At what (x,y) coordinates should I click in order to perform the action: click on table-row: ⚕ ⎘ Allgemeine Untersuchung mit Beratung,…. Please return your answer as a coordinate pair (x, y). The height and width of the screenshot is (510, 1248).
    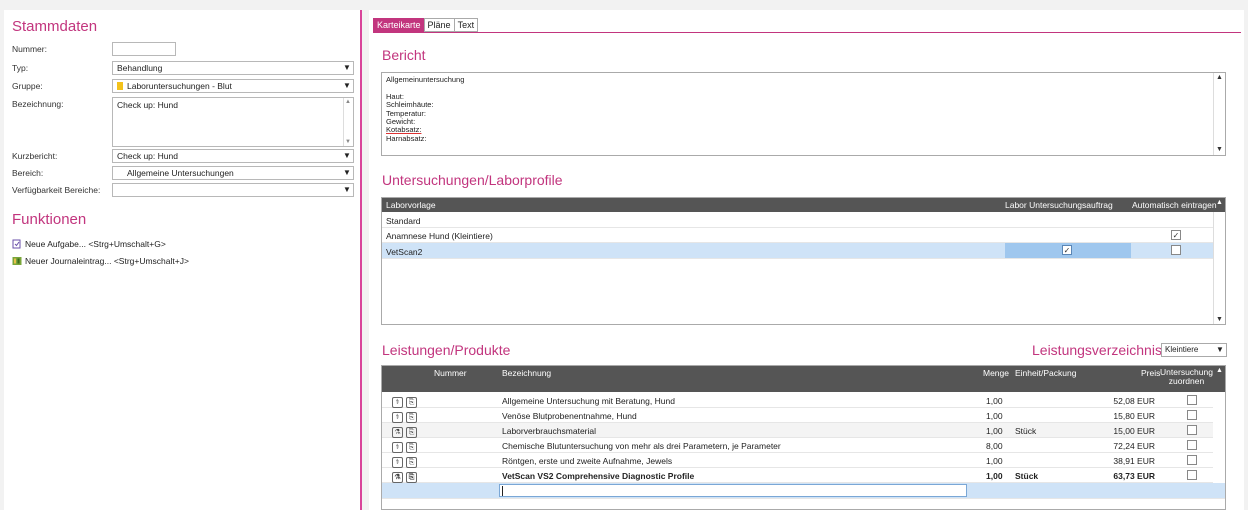
    Looking at the image, I should click on (797, 400).